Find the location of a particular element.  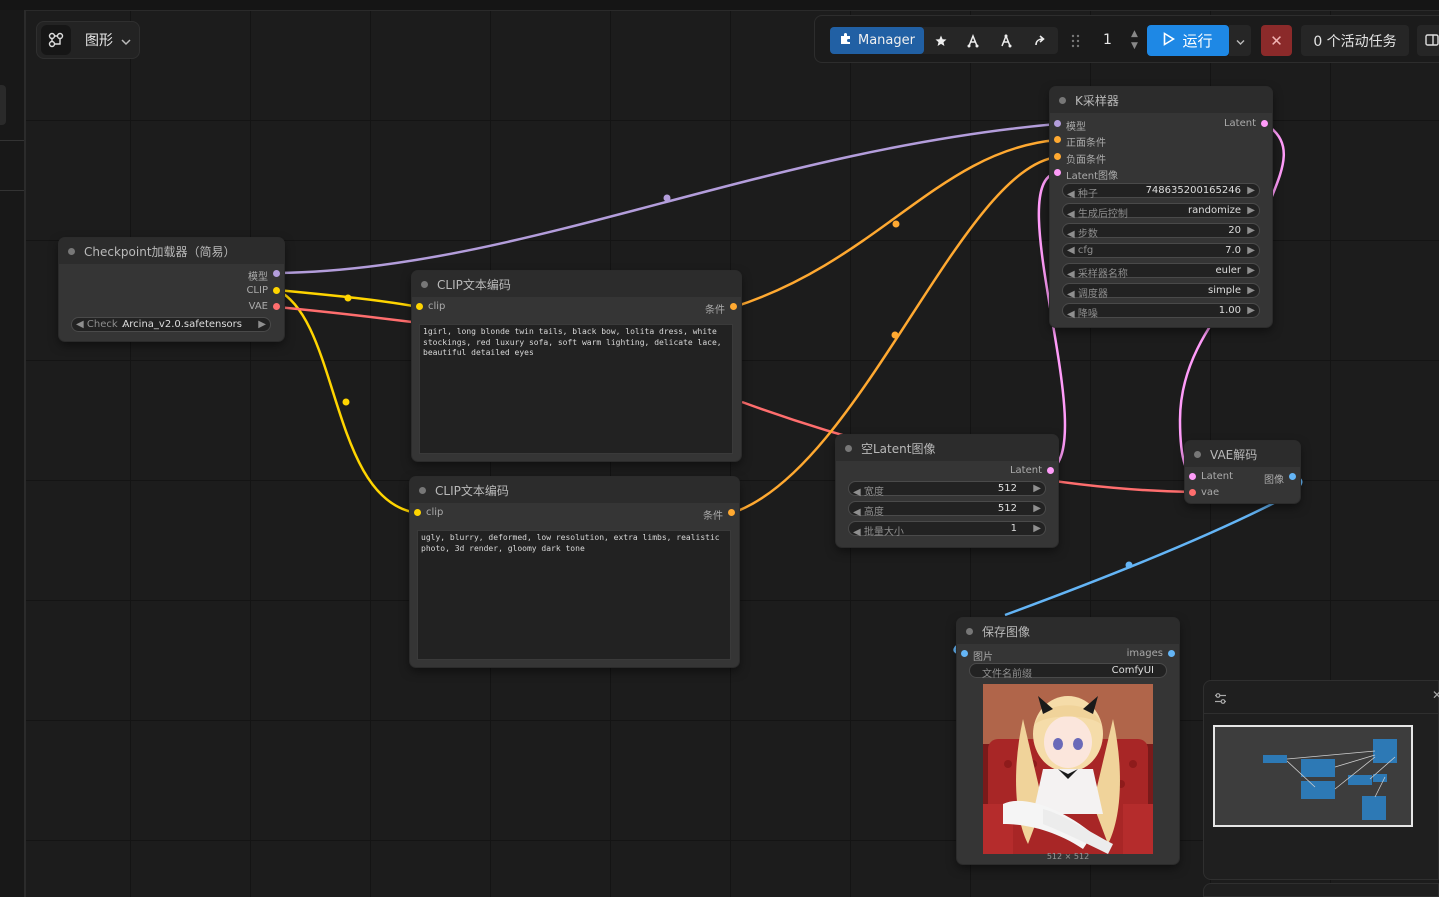

input-label-image: 图片 is located at coordinates (983, 657).